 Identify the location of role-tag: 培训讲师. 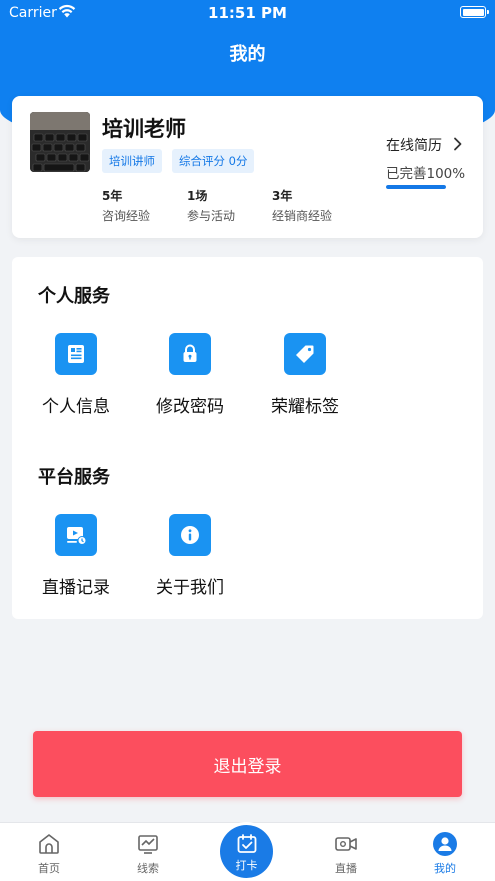
(132, 161).